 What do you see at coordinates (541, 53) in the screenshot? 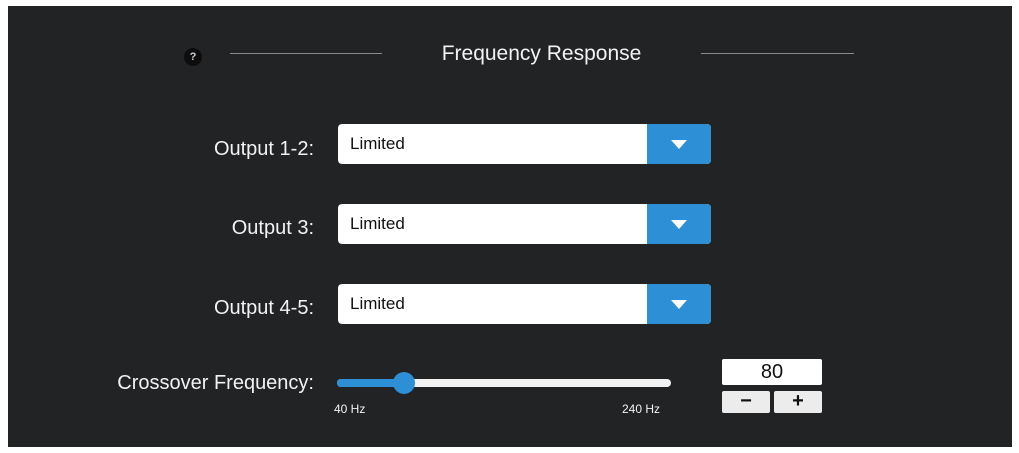
I see `panel-title: Frequency Response` at bounding box center [541, 53].